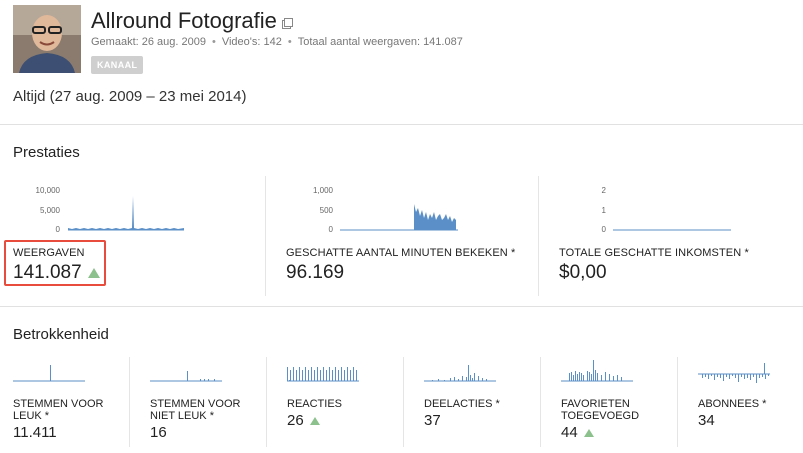  Describe the element at coordinates (401, 253) in the screenshot. I see `minutes-label: GESCHATTE AANTAL MINUTEN BEKEKEN *` at that location.